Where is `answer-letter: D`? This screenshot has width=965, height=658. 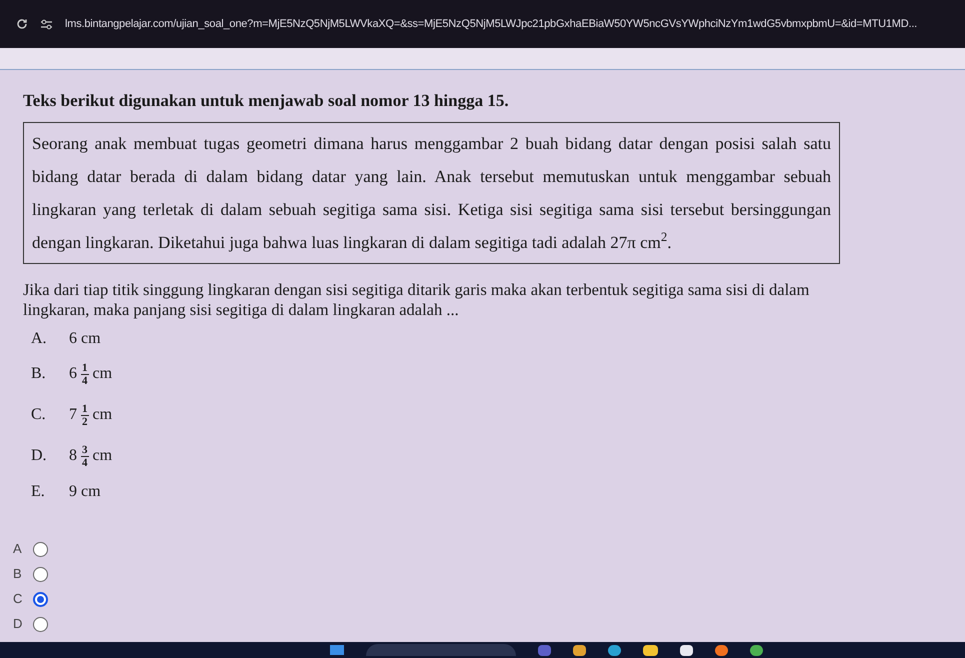 answer-letter: D is located at coordinates (17, 624).